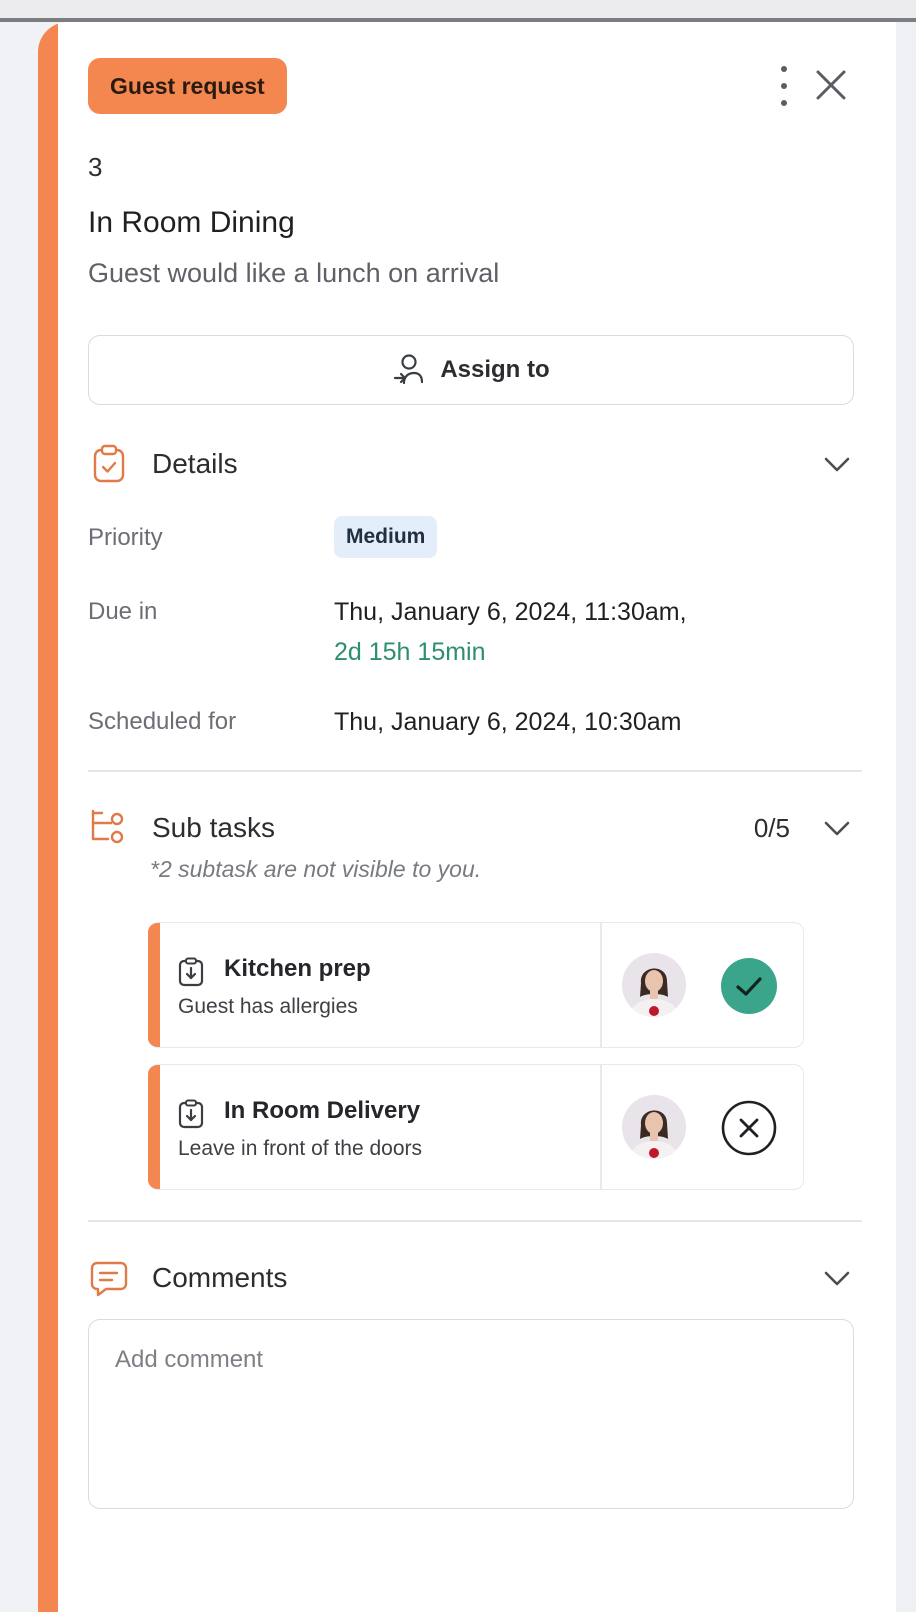 The height and width of the screenshot is (1612, 916). What do you see at coordinates (784, 86) in the screenshot?
I see `more-options-icon` at bounding box center [784, 86].